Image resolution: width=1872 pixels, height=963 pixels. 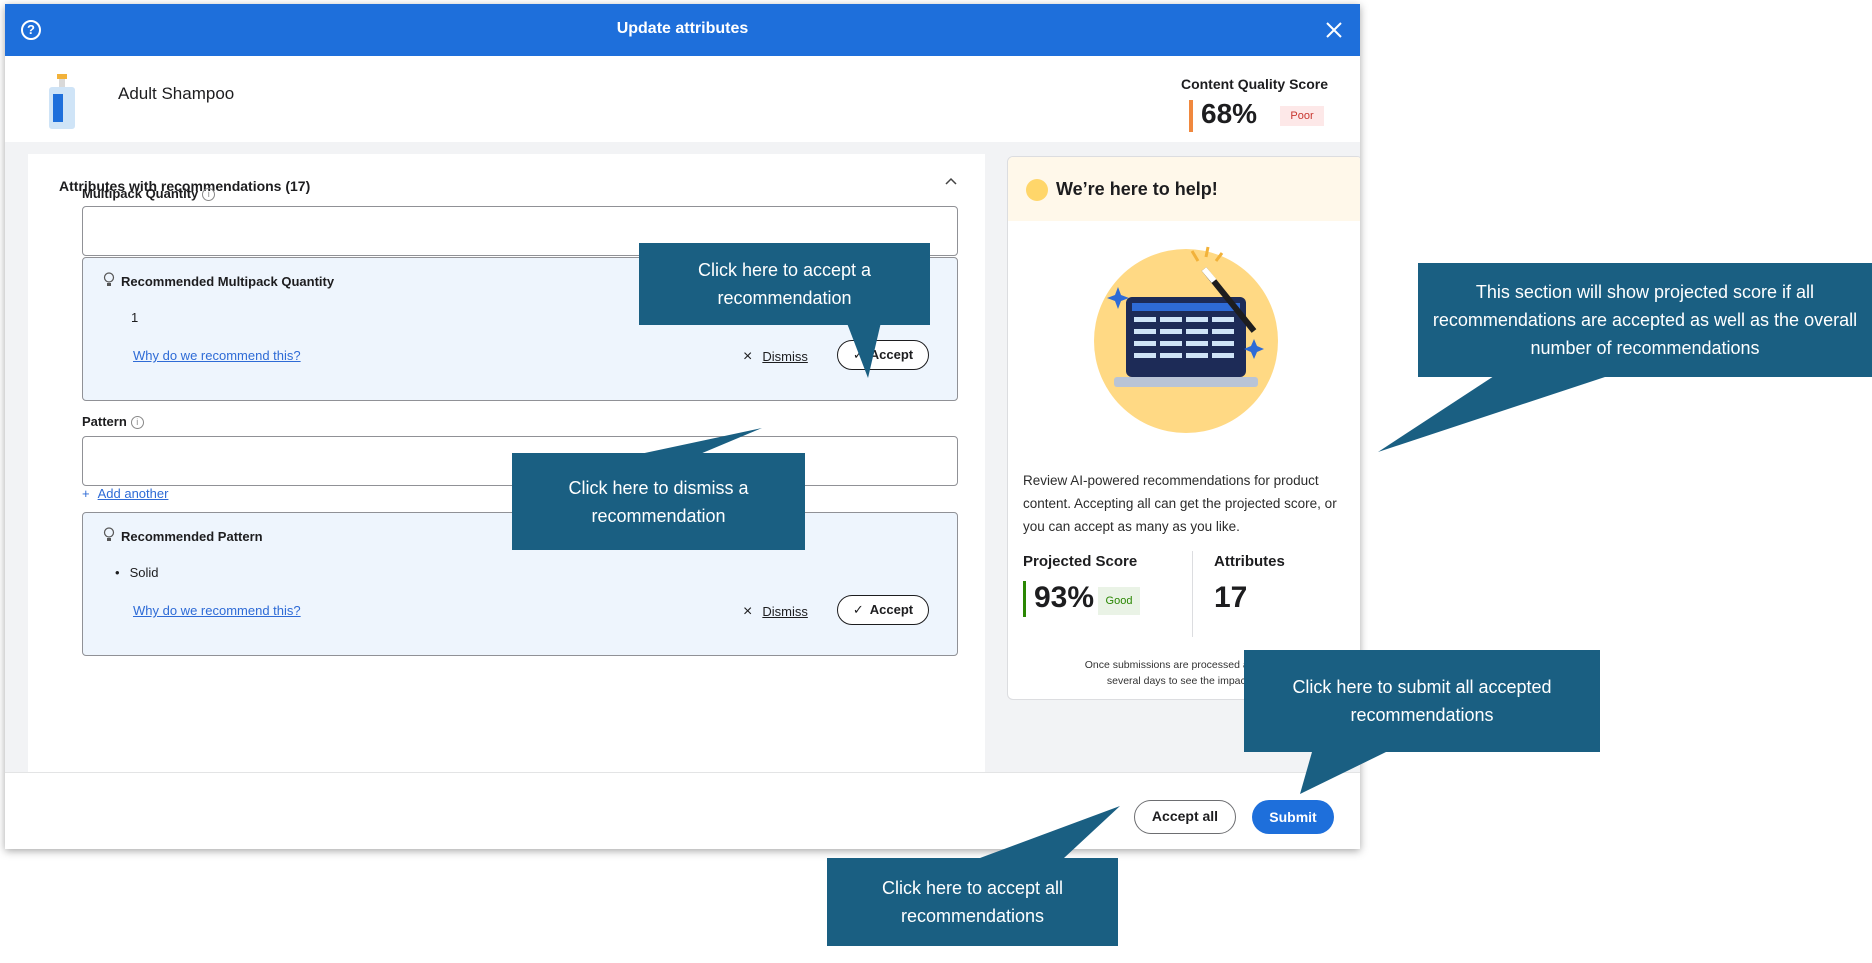 What do you see at coordinates (682, 810) in the screenshot?
I see `modal-footer: Accept all Submit` at bounding box center [682, 810].